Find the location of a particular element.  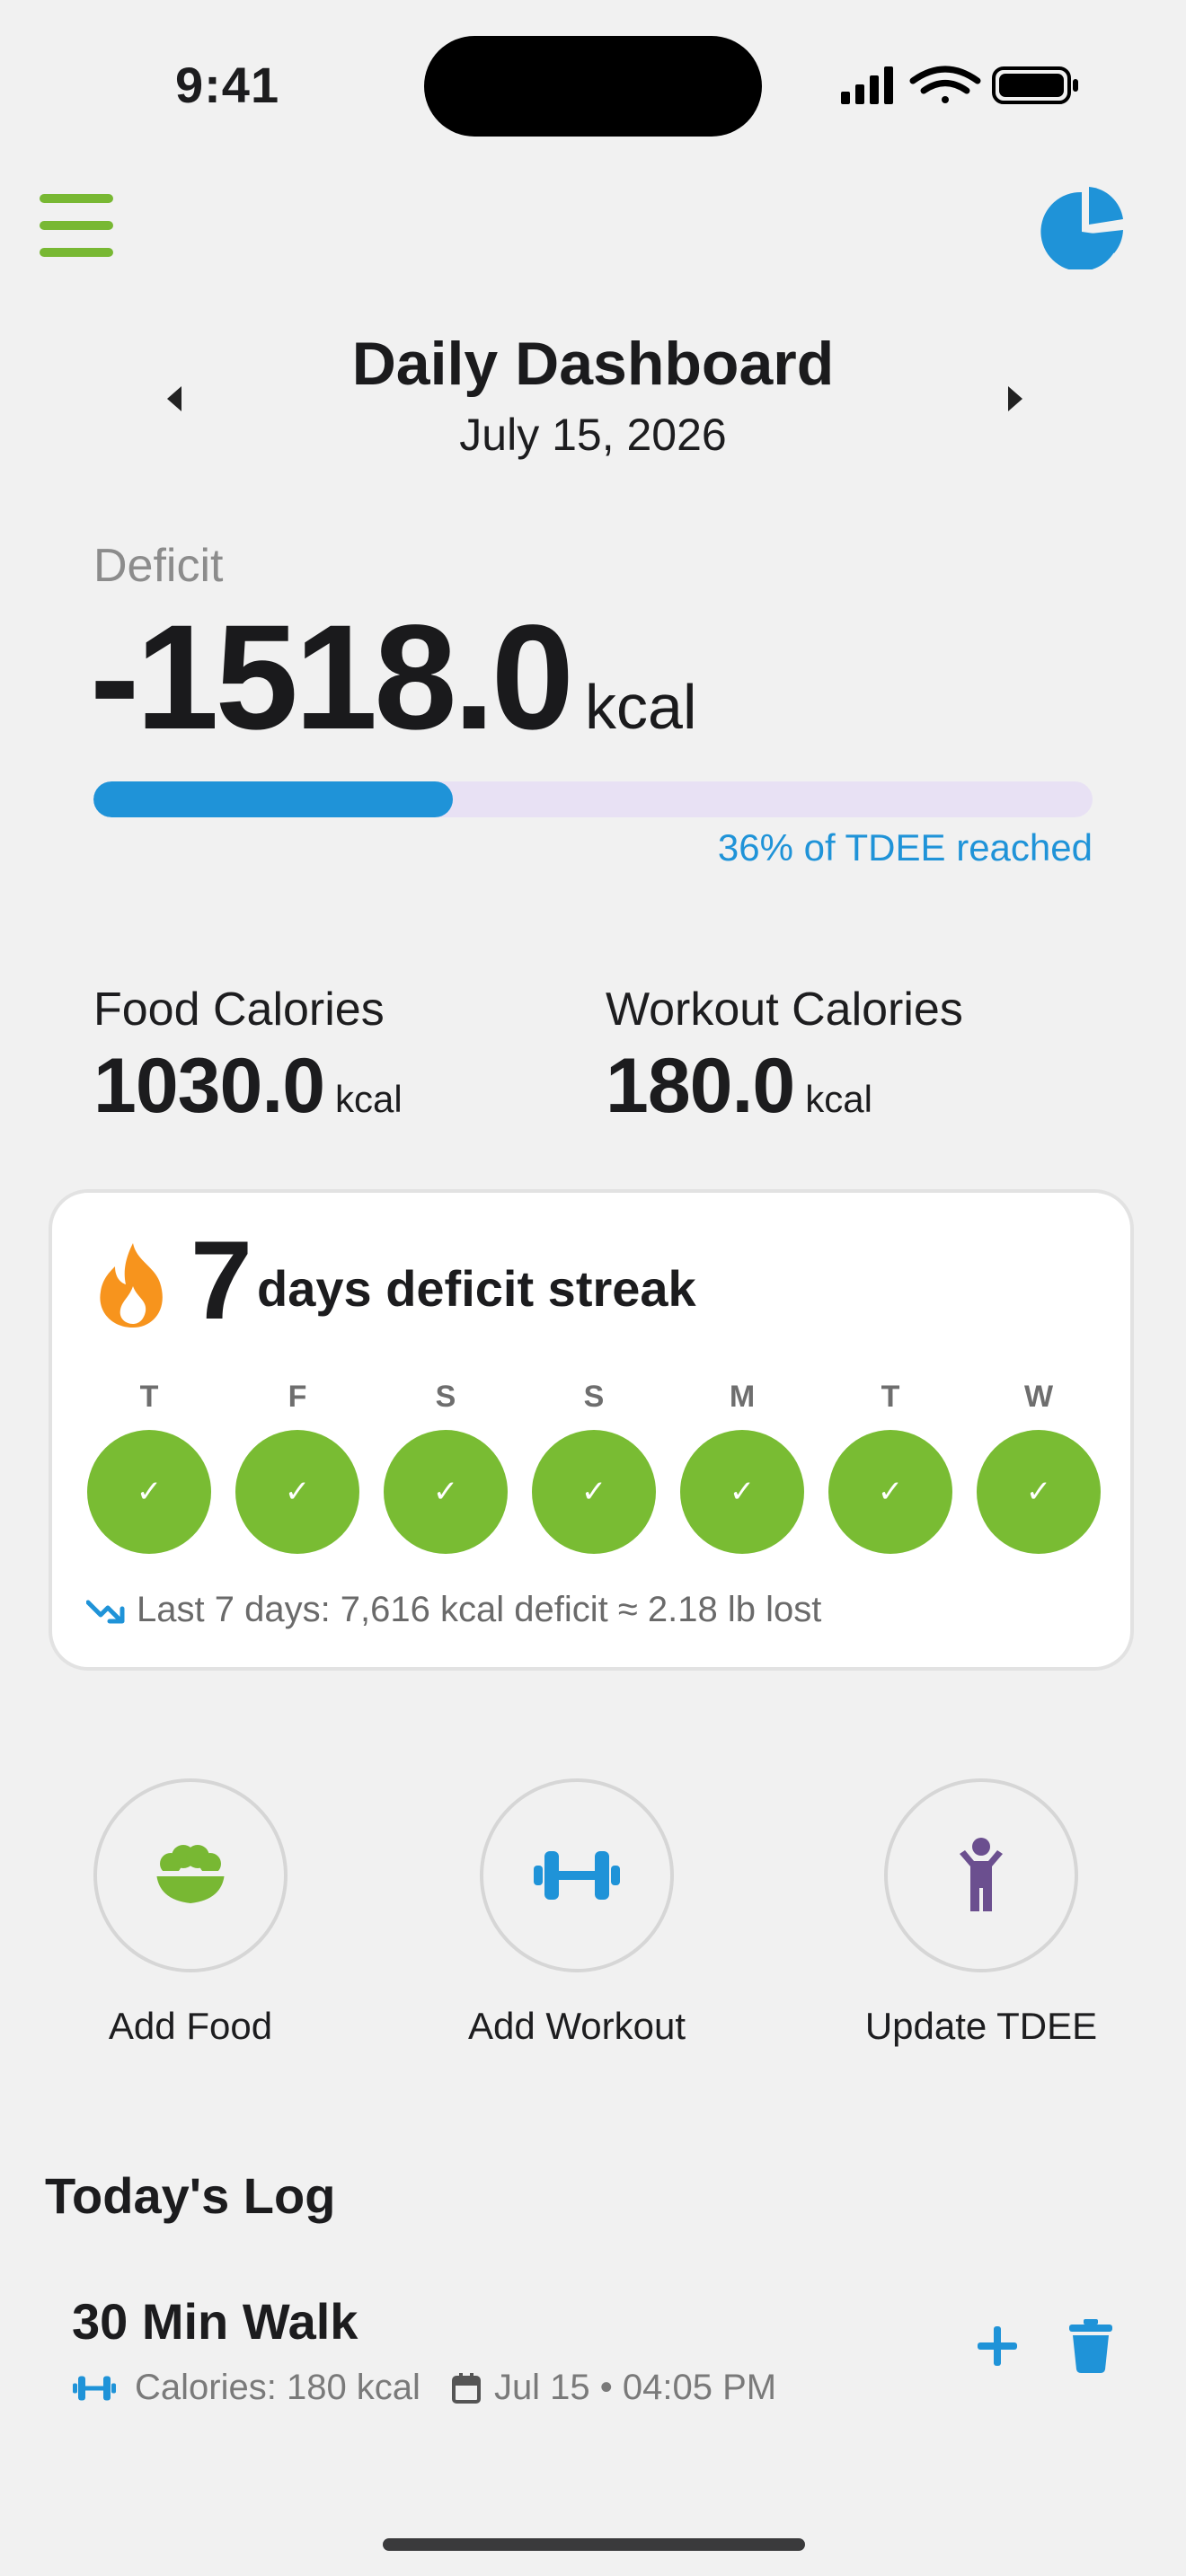

log-section-title: Today's Log is located at coordinates (190, 2195).